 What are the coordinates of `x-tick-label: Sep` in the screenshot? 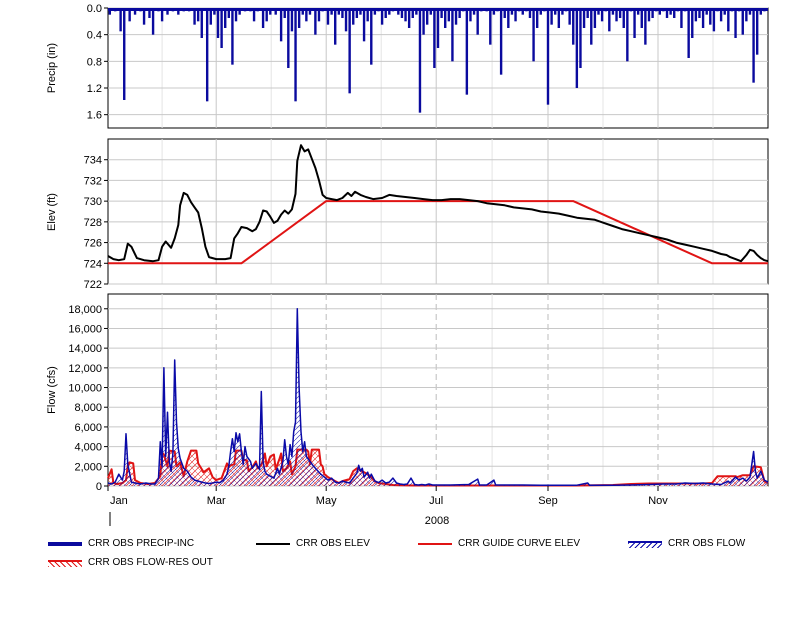 It's located at (548, 501).